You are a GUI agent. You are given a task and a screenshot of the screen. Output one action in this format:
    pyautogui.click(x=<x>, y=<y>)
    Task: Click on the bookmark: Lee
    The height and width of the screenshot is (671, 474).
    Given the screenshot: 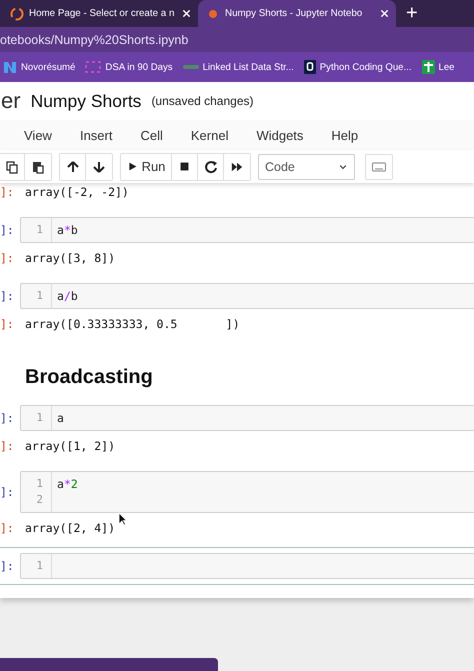 What is the action you would take?
    pyautogui.click(x=438, y=67)
    